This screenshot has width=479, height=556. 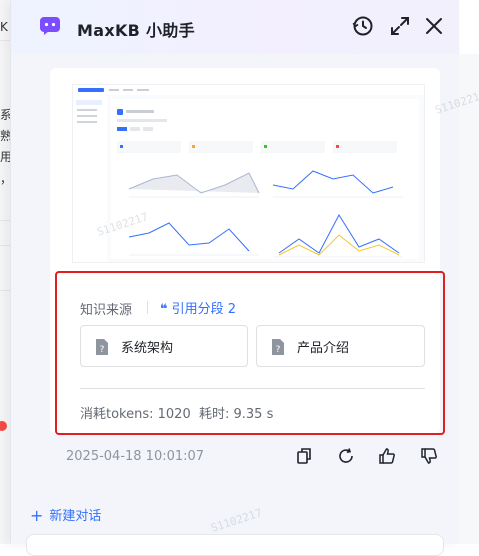 I want to click on chat-input-area, so click(x=235, y=545).